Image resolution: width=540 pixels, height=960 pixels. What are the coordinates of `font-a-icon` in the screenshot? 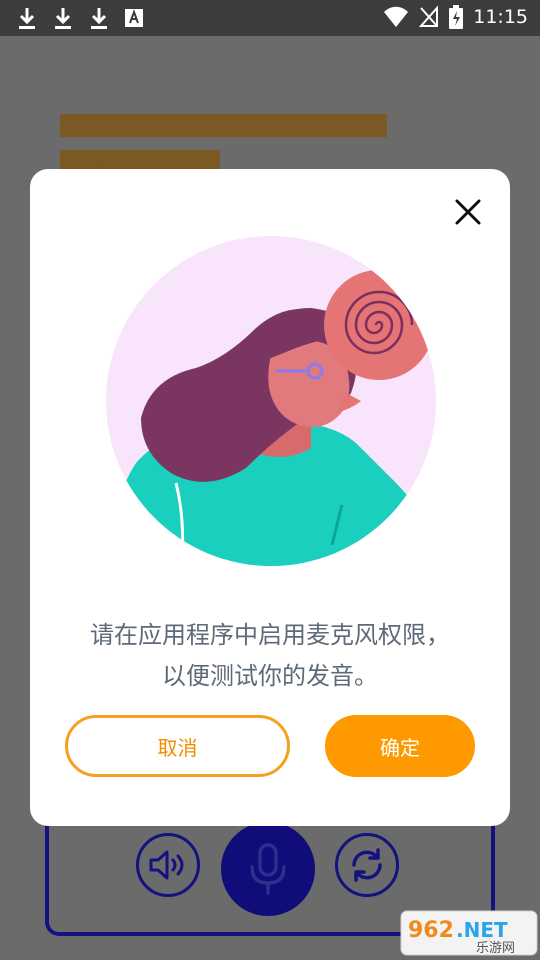 It's located at (134, 18).